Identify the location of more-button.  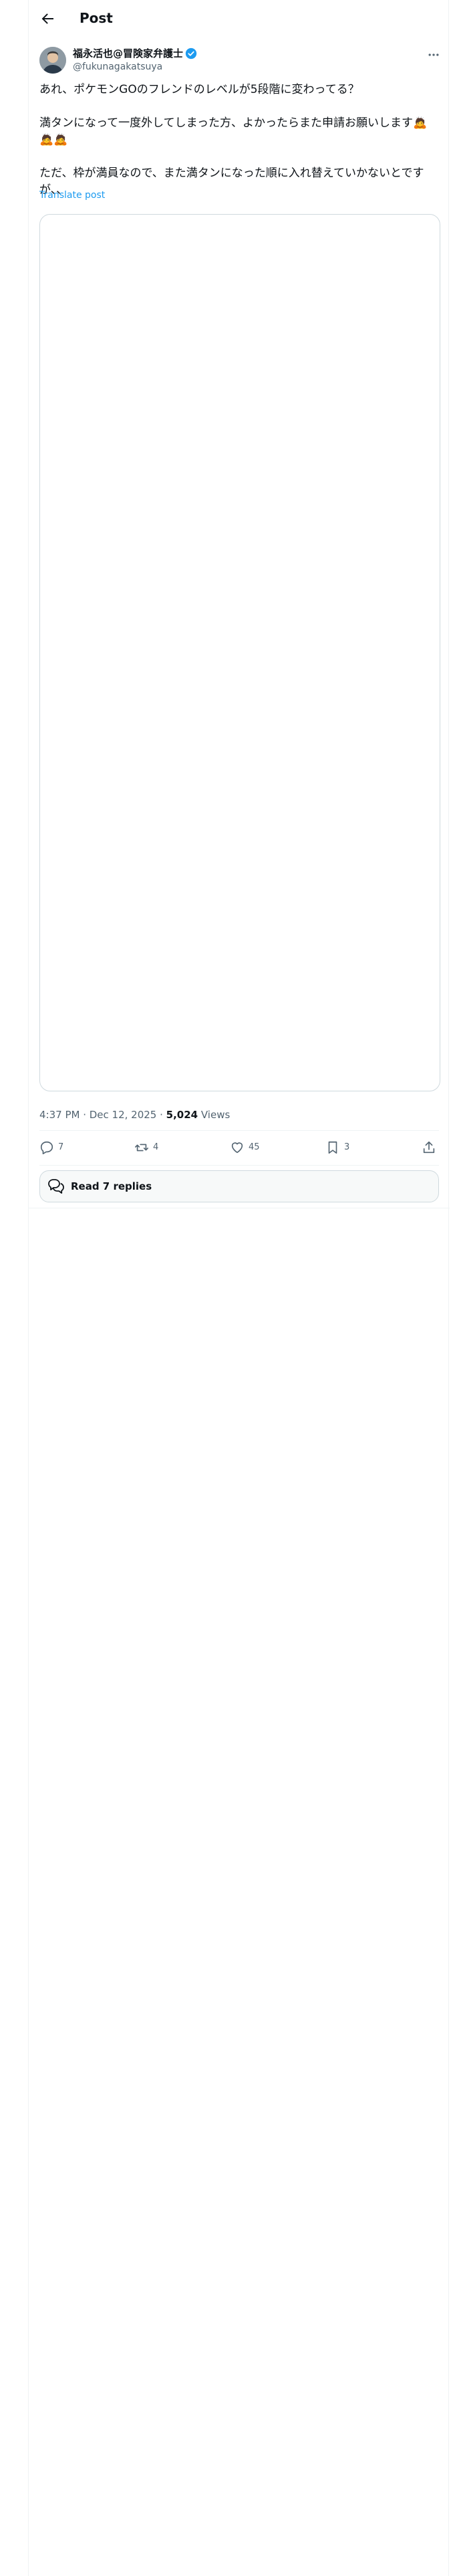
(434, 55).